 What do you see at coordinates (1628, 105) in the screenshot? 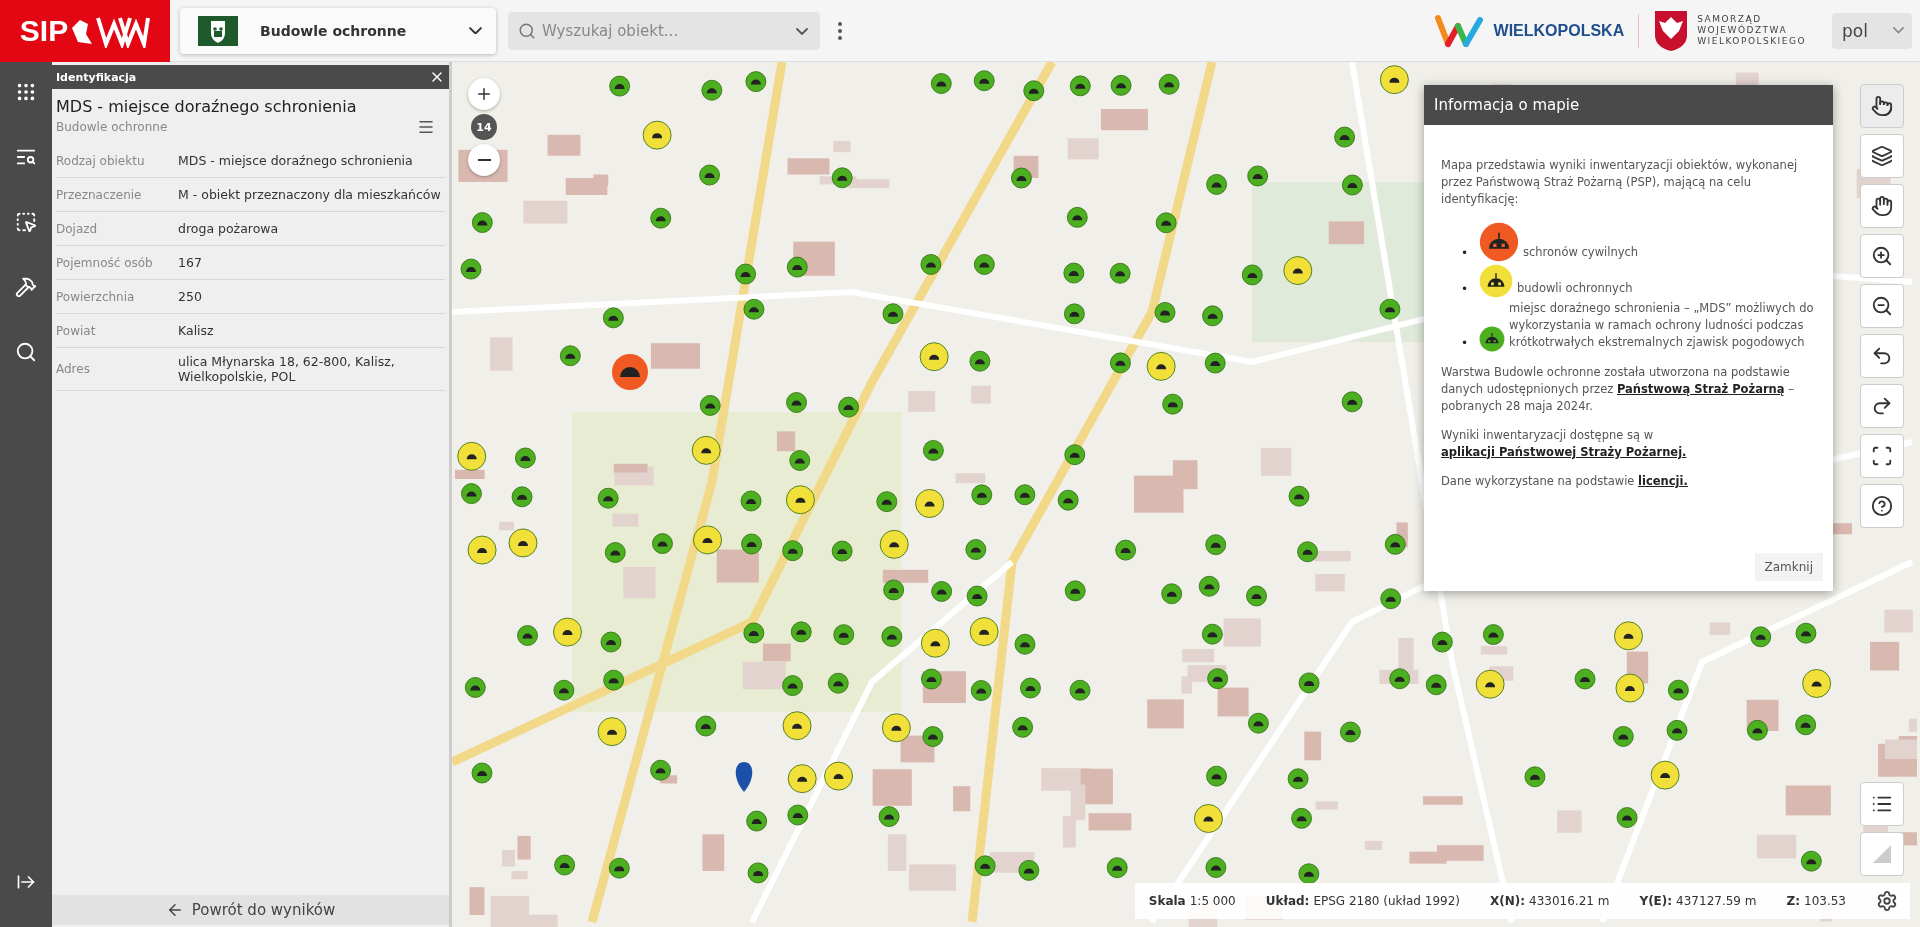
I see `dialog-title: Informacja o mapie` at bounding box center [1628, 105].